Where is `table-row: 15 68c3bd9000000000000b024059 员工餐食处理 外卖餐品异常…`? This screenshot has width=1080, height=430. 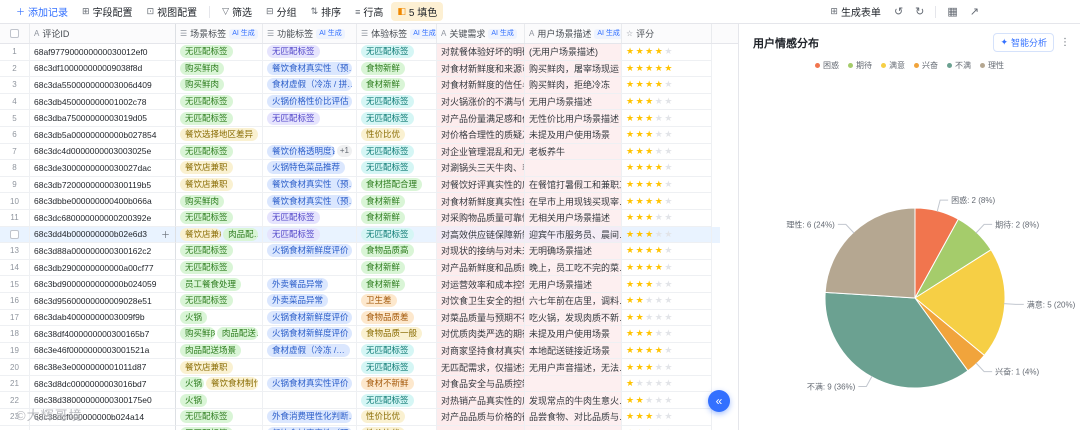 table-row: 15 68c3bd9000000000000b024059 员工餐食处理 外卖餐品异常… is located at coordinates (369, 284).